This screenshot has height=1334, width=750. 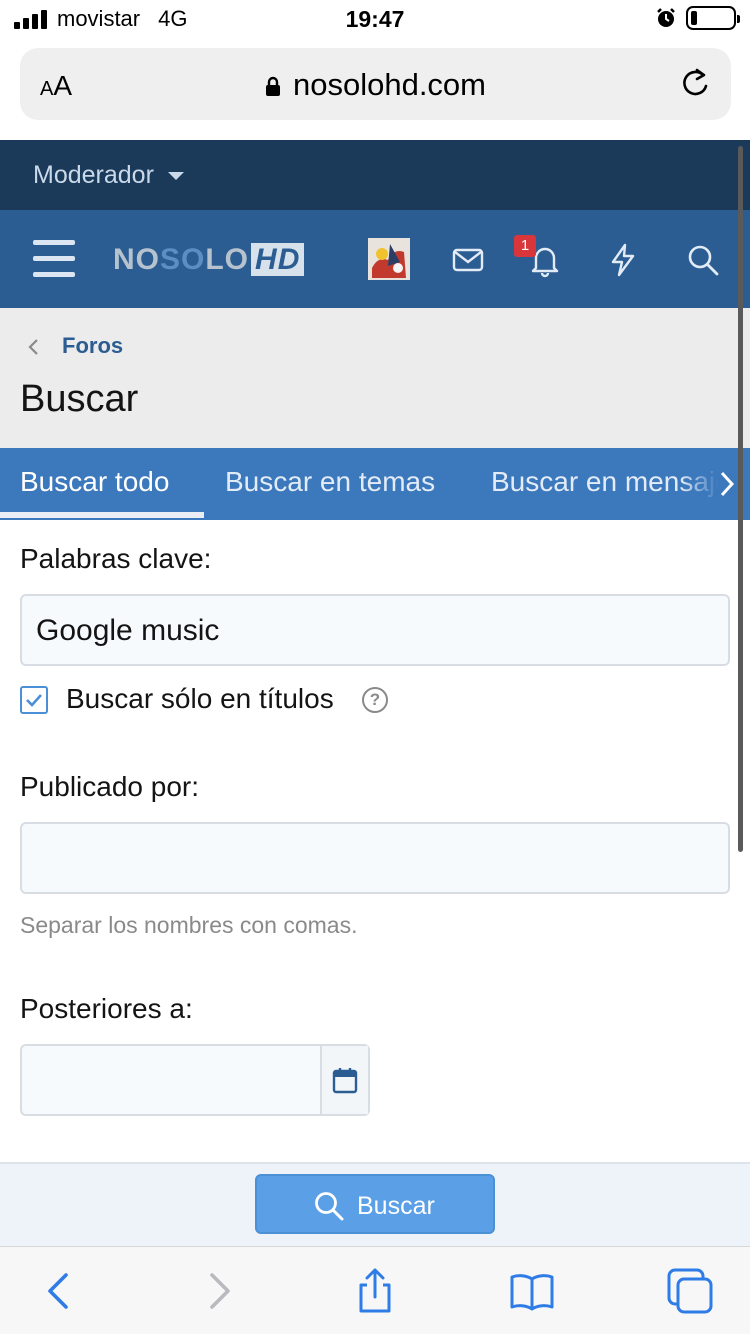 I want to click on share-icon, so click(x=375, y=1291).